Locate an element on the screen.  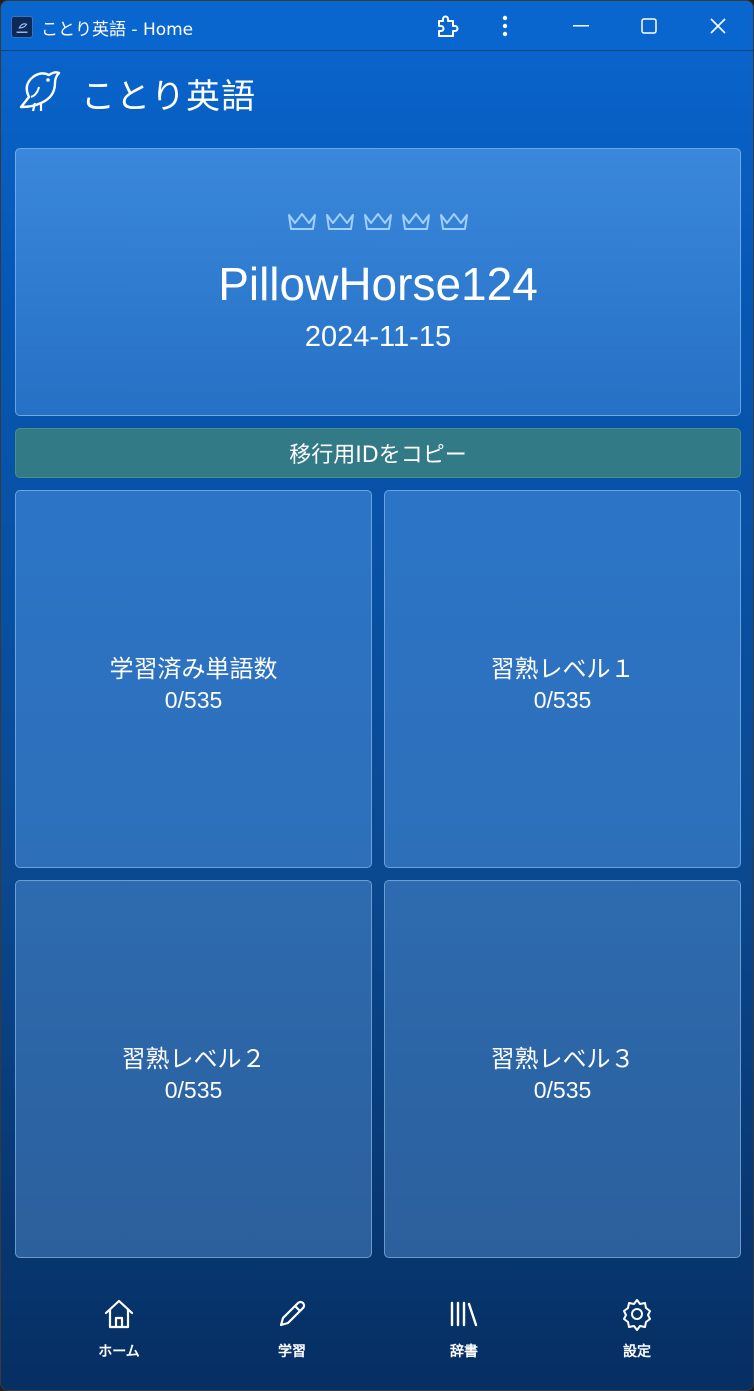
library-icon is located at coordinates (464, 1314).